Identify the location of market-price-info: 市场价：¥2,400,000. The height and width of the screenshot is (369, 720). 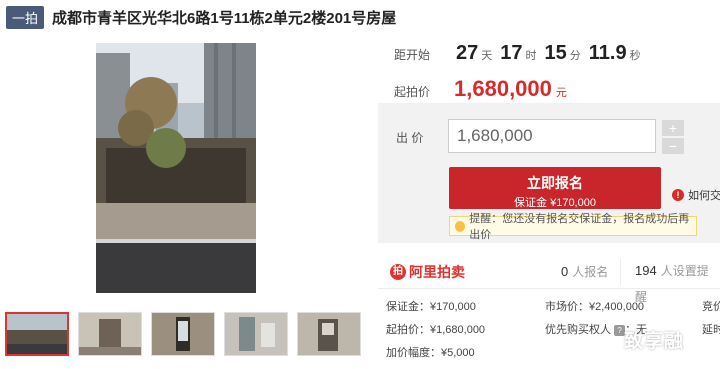
(595, 307).